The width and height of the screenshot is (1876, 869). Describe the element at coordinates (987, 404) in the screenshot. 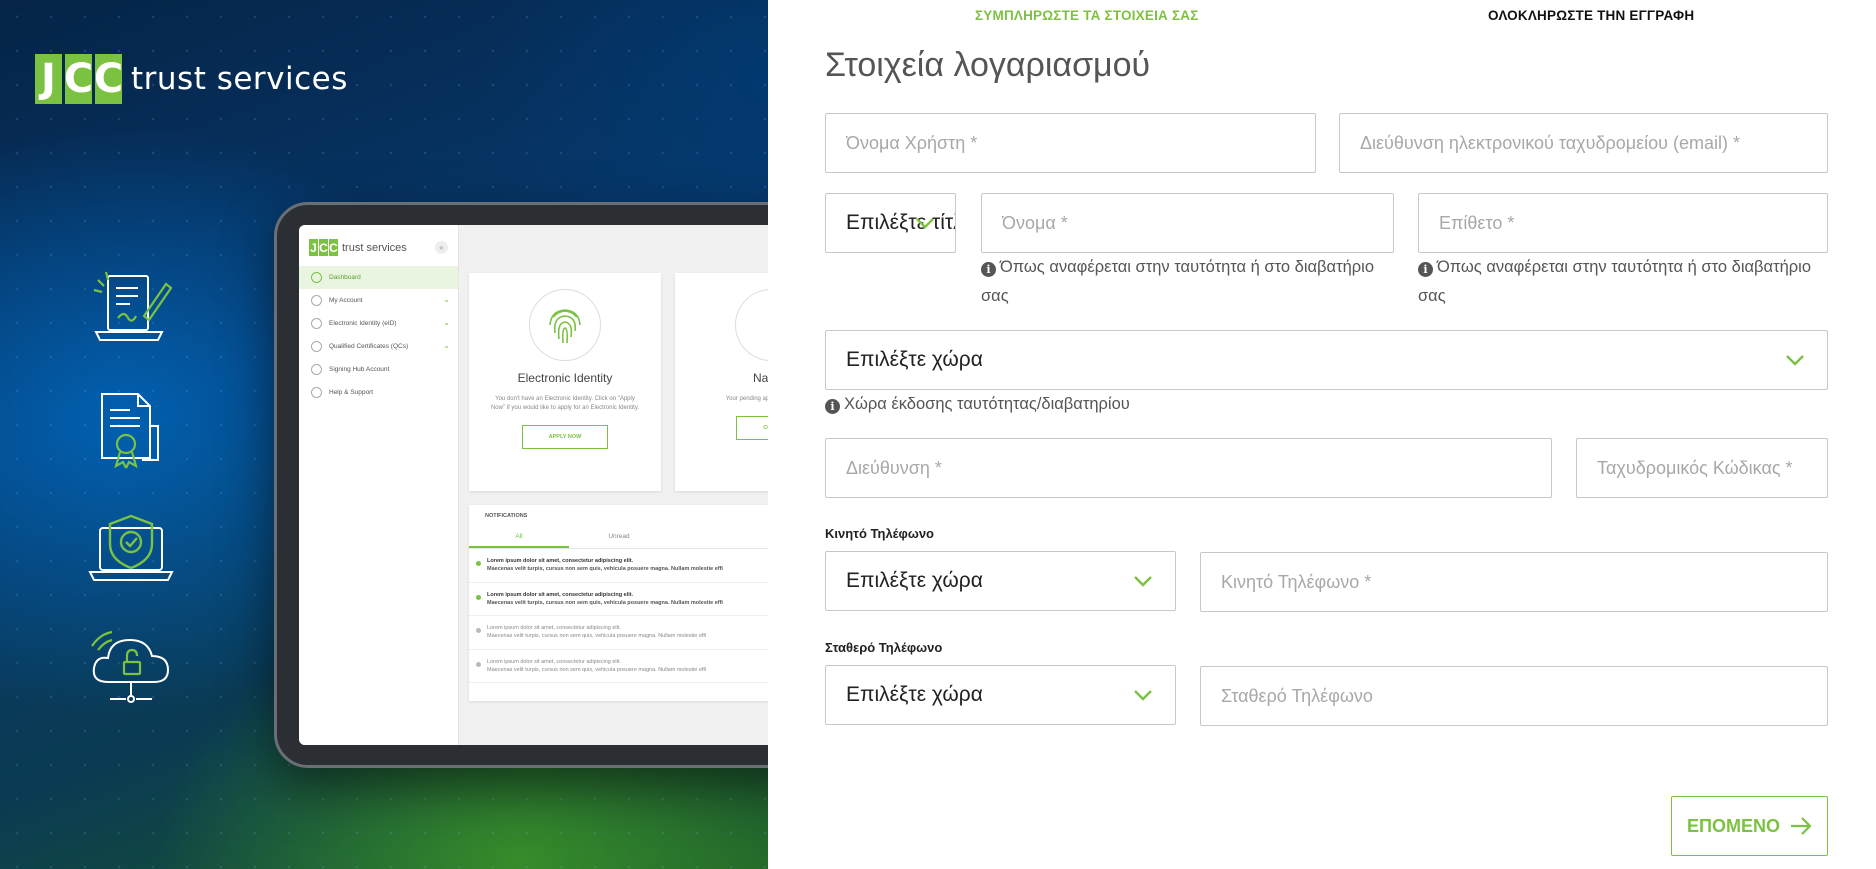

I see `hint-text: Χώρα έκδοσης ταυτότητας/διαβατηρίου` at that location.